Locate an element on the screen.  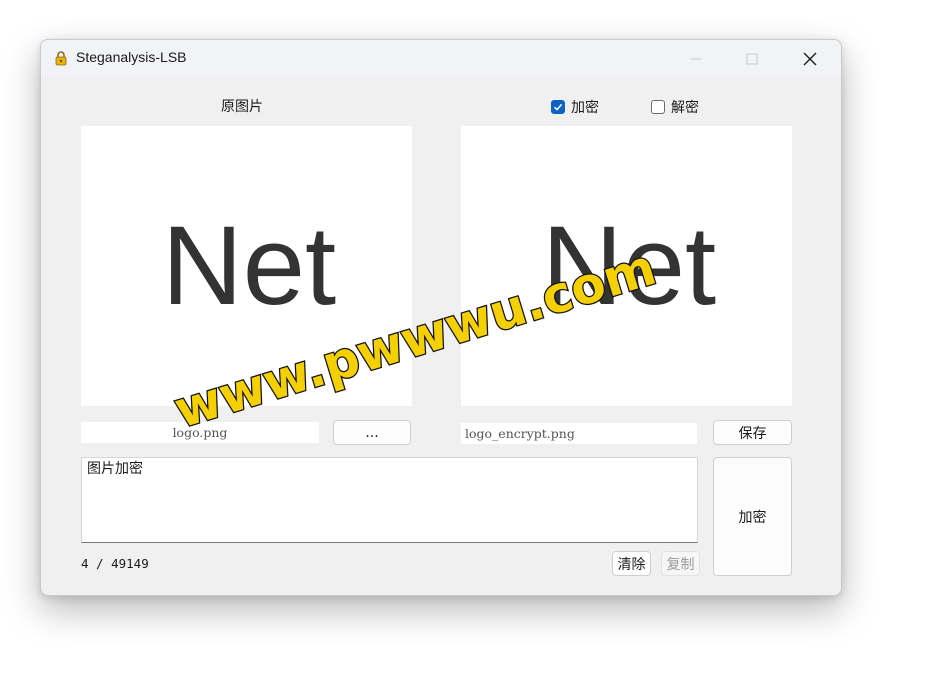
clear-button: 清除 is located at coordinates (631, 563).